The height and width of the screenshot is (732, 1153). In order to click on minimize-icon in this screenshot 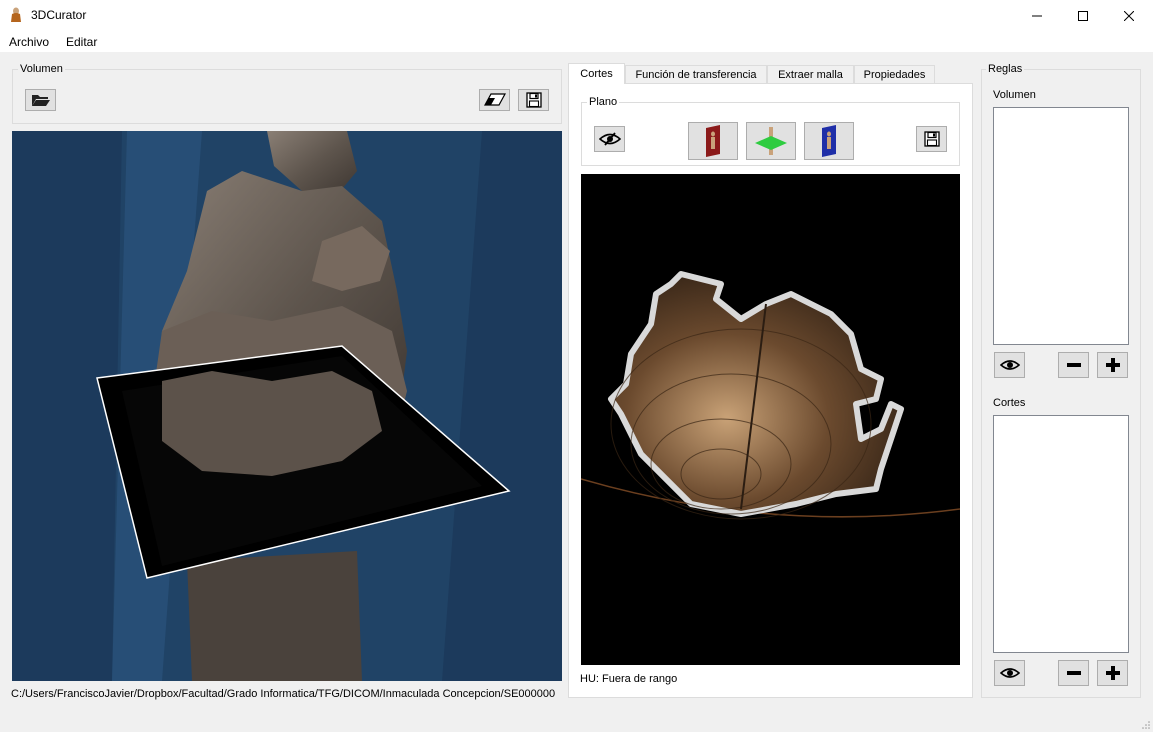, I will do `click(1037, 15)`.